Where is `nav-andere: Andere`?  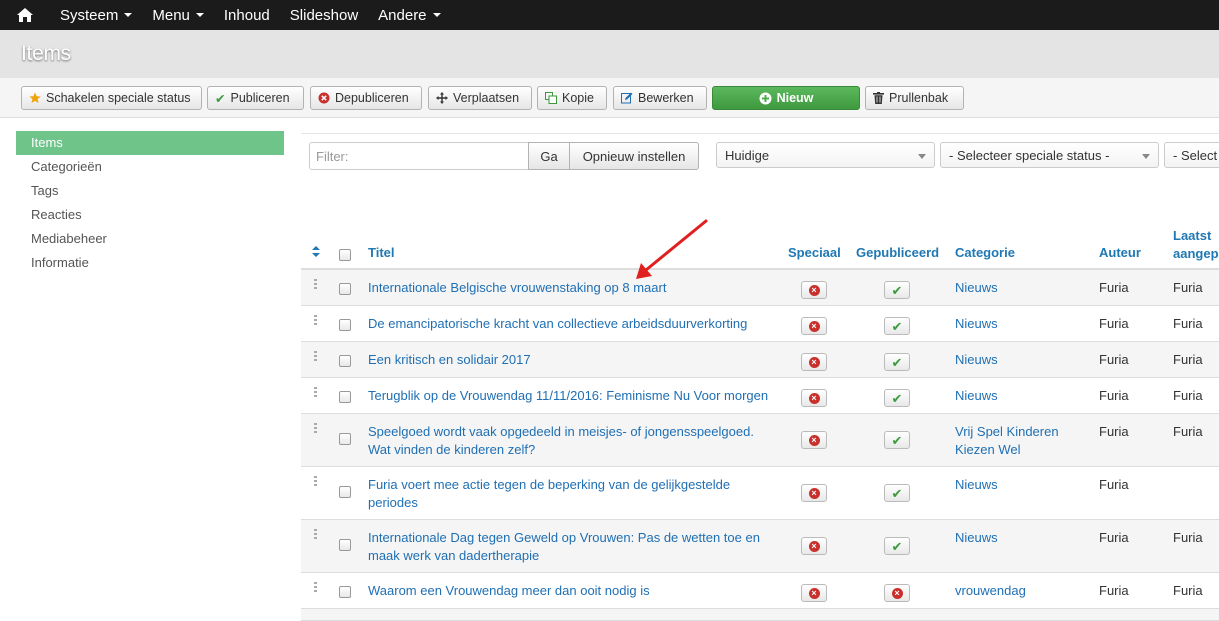
nav-andere: Andere is located at coordinates (409, 15).